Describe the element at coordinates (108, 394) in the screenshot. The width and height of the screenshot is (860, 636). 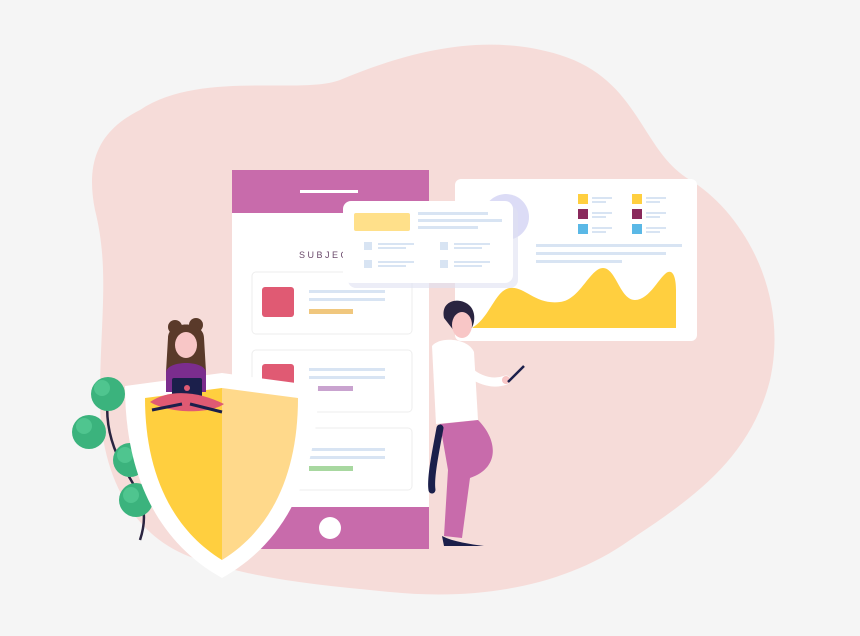
I see `leaf` at that location.